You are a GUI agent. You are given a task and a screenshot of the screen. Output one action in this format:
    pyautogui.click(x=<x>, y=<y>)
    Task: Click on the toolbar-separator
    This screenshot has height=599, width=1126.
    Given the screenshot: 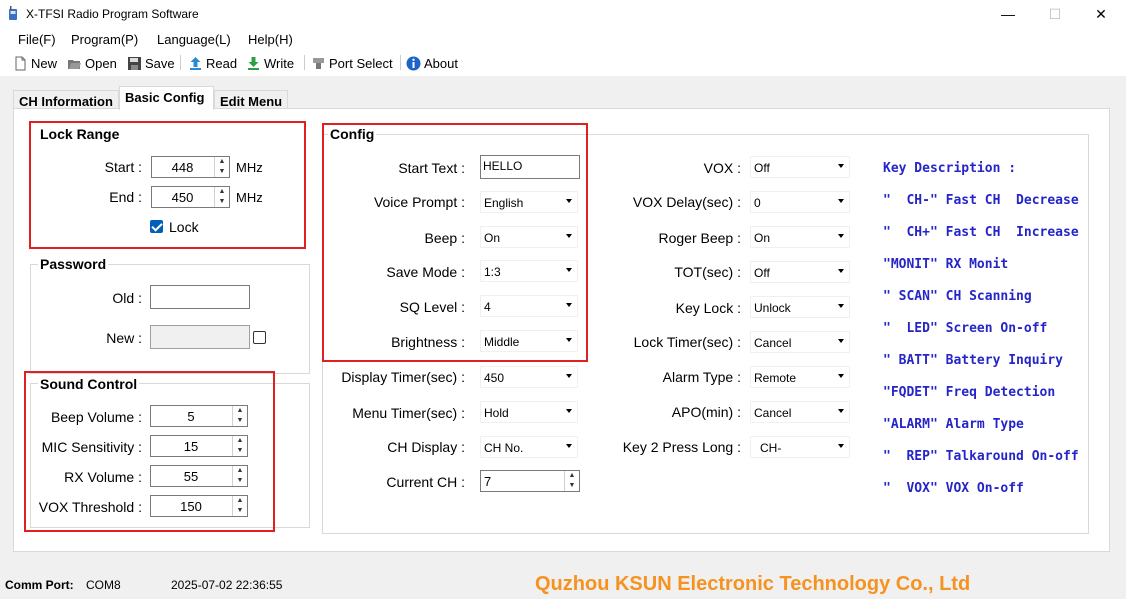 What is the action you would take?
    pyautogui.click(x=304, y=62)
    